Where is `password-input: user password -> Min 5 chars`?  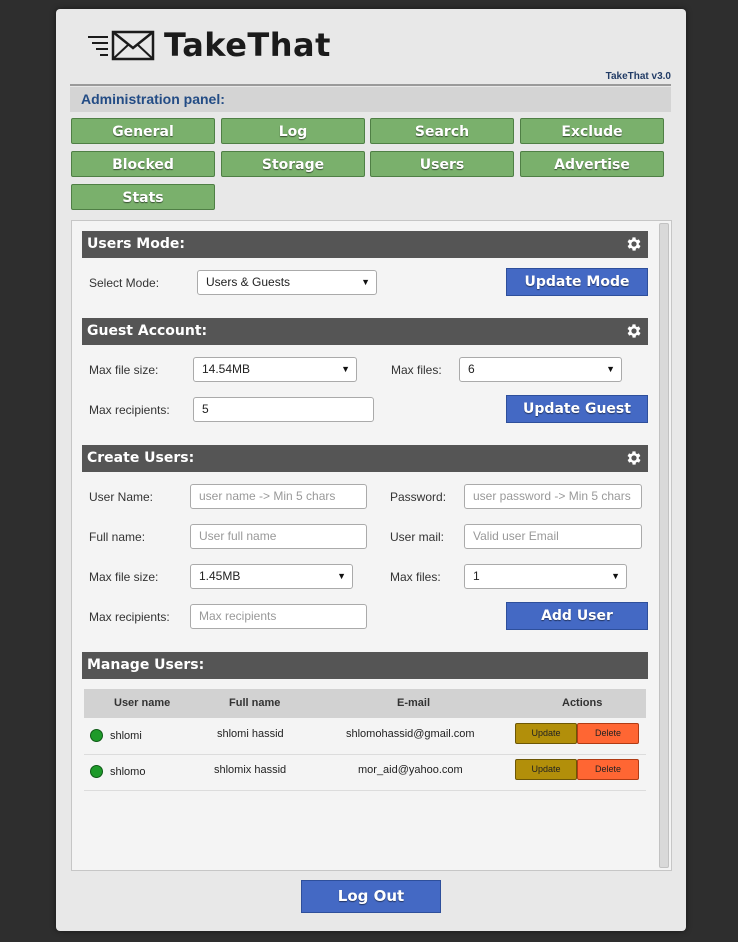 password-input: user password -> Min 5 chars is located at coordinates (553, 496).